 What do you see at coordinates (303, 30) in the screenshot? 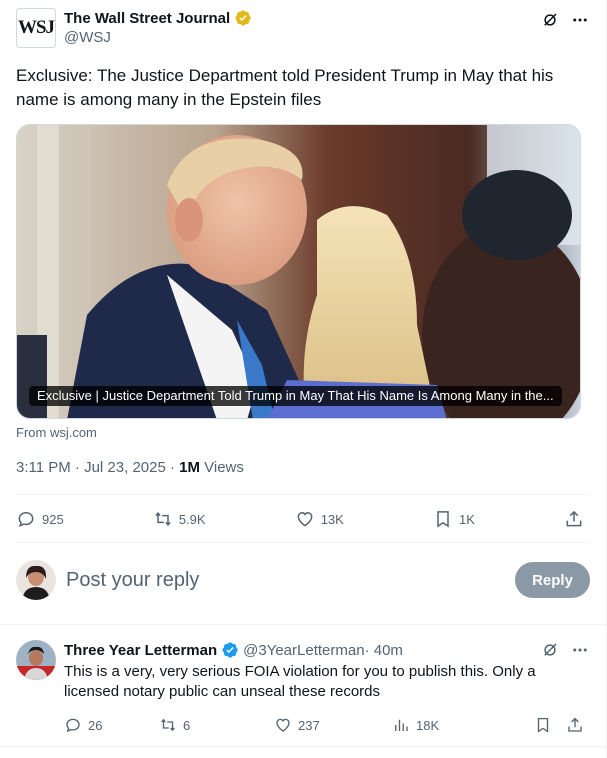
I see `tweet-header: WSJ The Wall Street Journal @WSJ` at bounding box center [303, 30].